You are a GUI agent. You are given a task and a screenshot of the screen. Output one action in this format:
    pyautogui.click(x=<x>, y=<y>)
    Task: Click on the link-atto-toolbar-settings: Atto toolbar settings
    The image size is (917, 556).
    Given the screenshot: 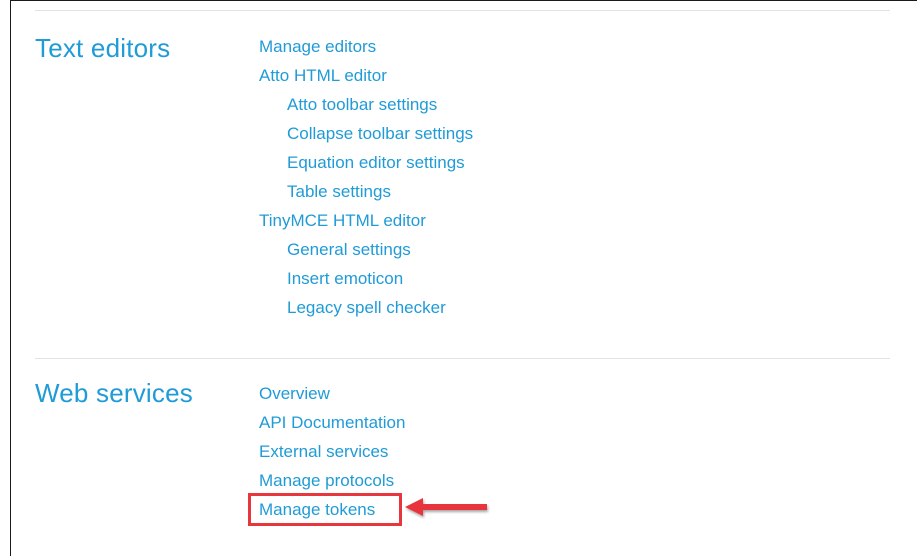 What is the action you would take?
    pyautogui.click(x=366, y=104)
    